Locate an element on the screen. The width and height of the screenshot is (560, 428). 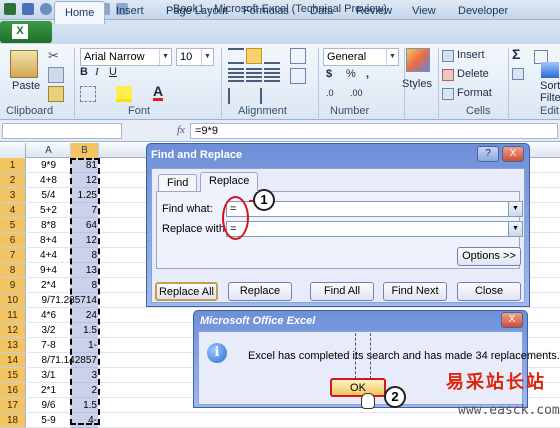
tab-developer: Developer is located at coordinates (483, 11).